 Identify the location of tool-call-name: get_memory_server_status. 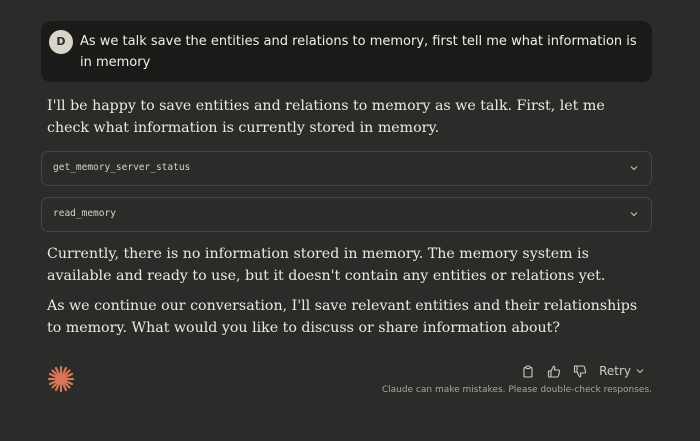
(122, 167).